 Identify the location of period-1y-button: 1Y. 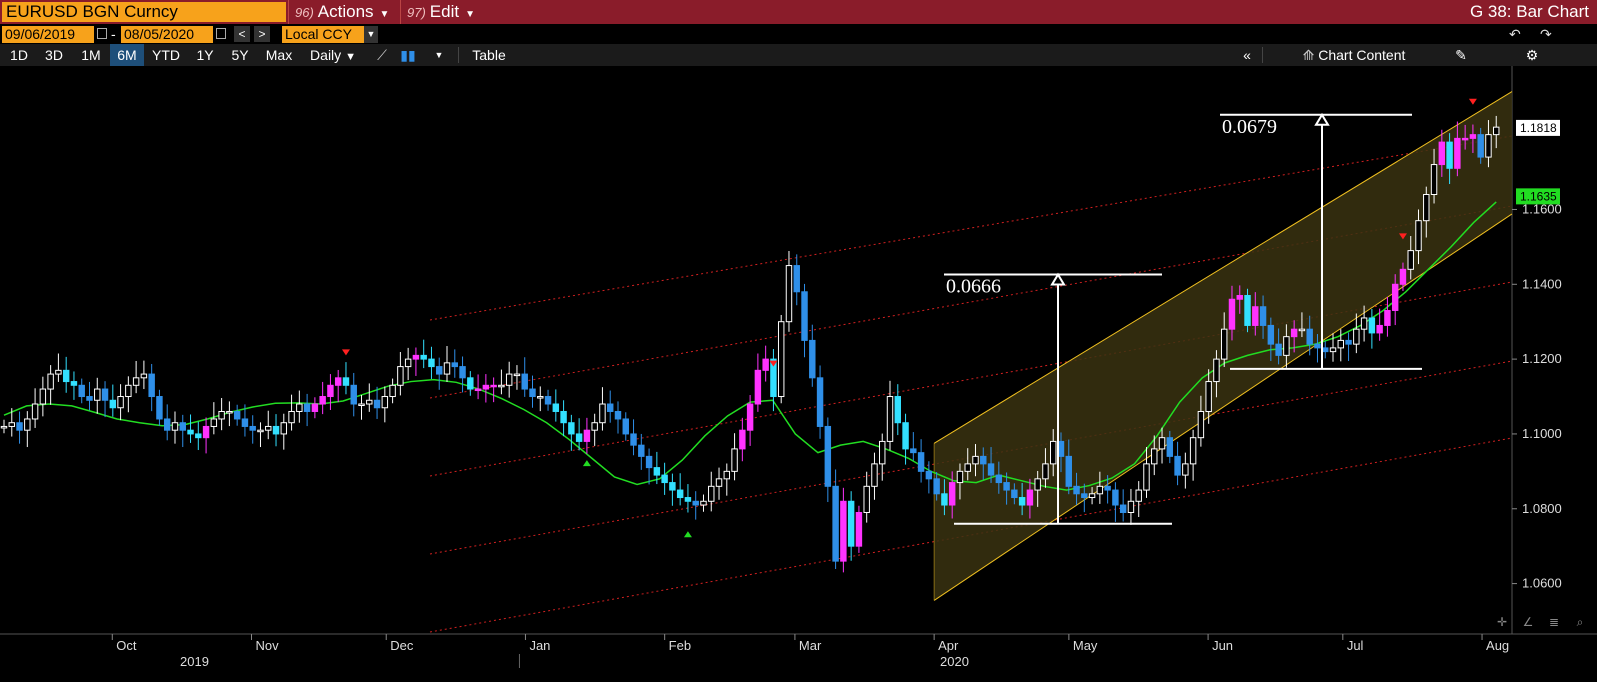
(205, 55).